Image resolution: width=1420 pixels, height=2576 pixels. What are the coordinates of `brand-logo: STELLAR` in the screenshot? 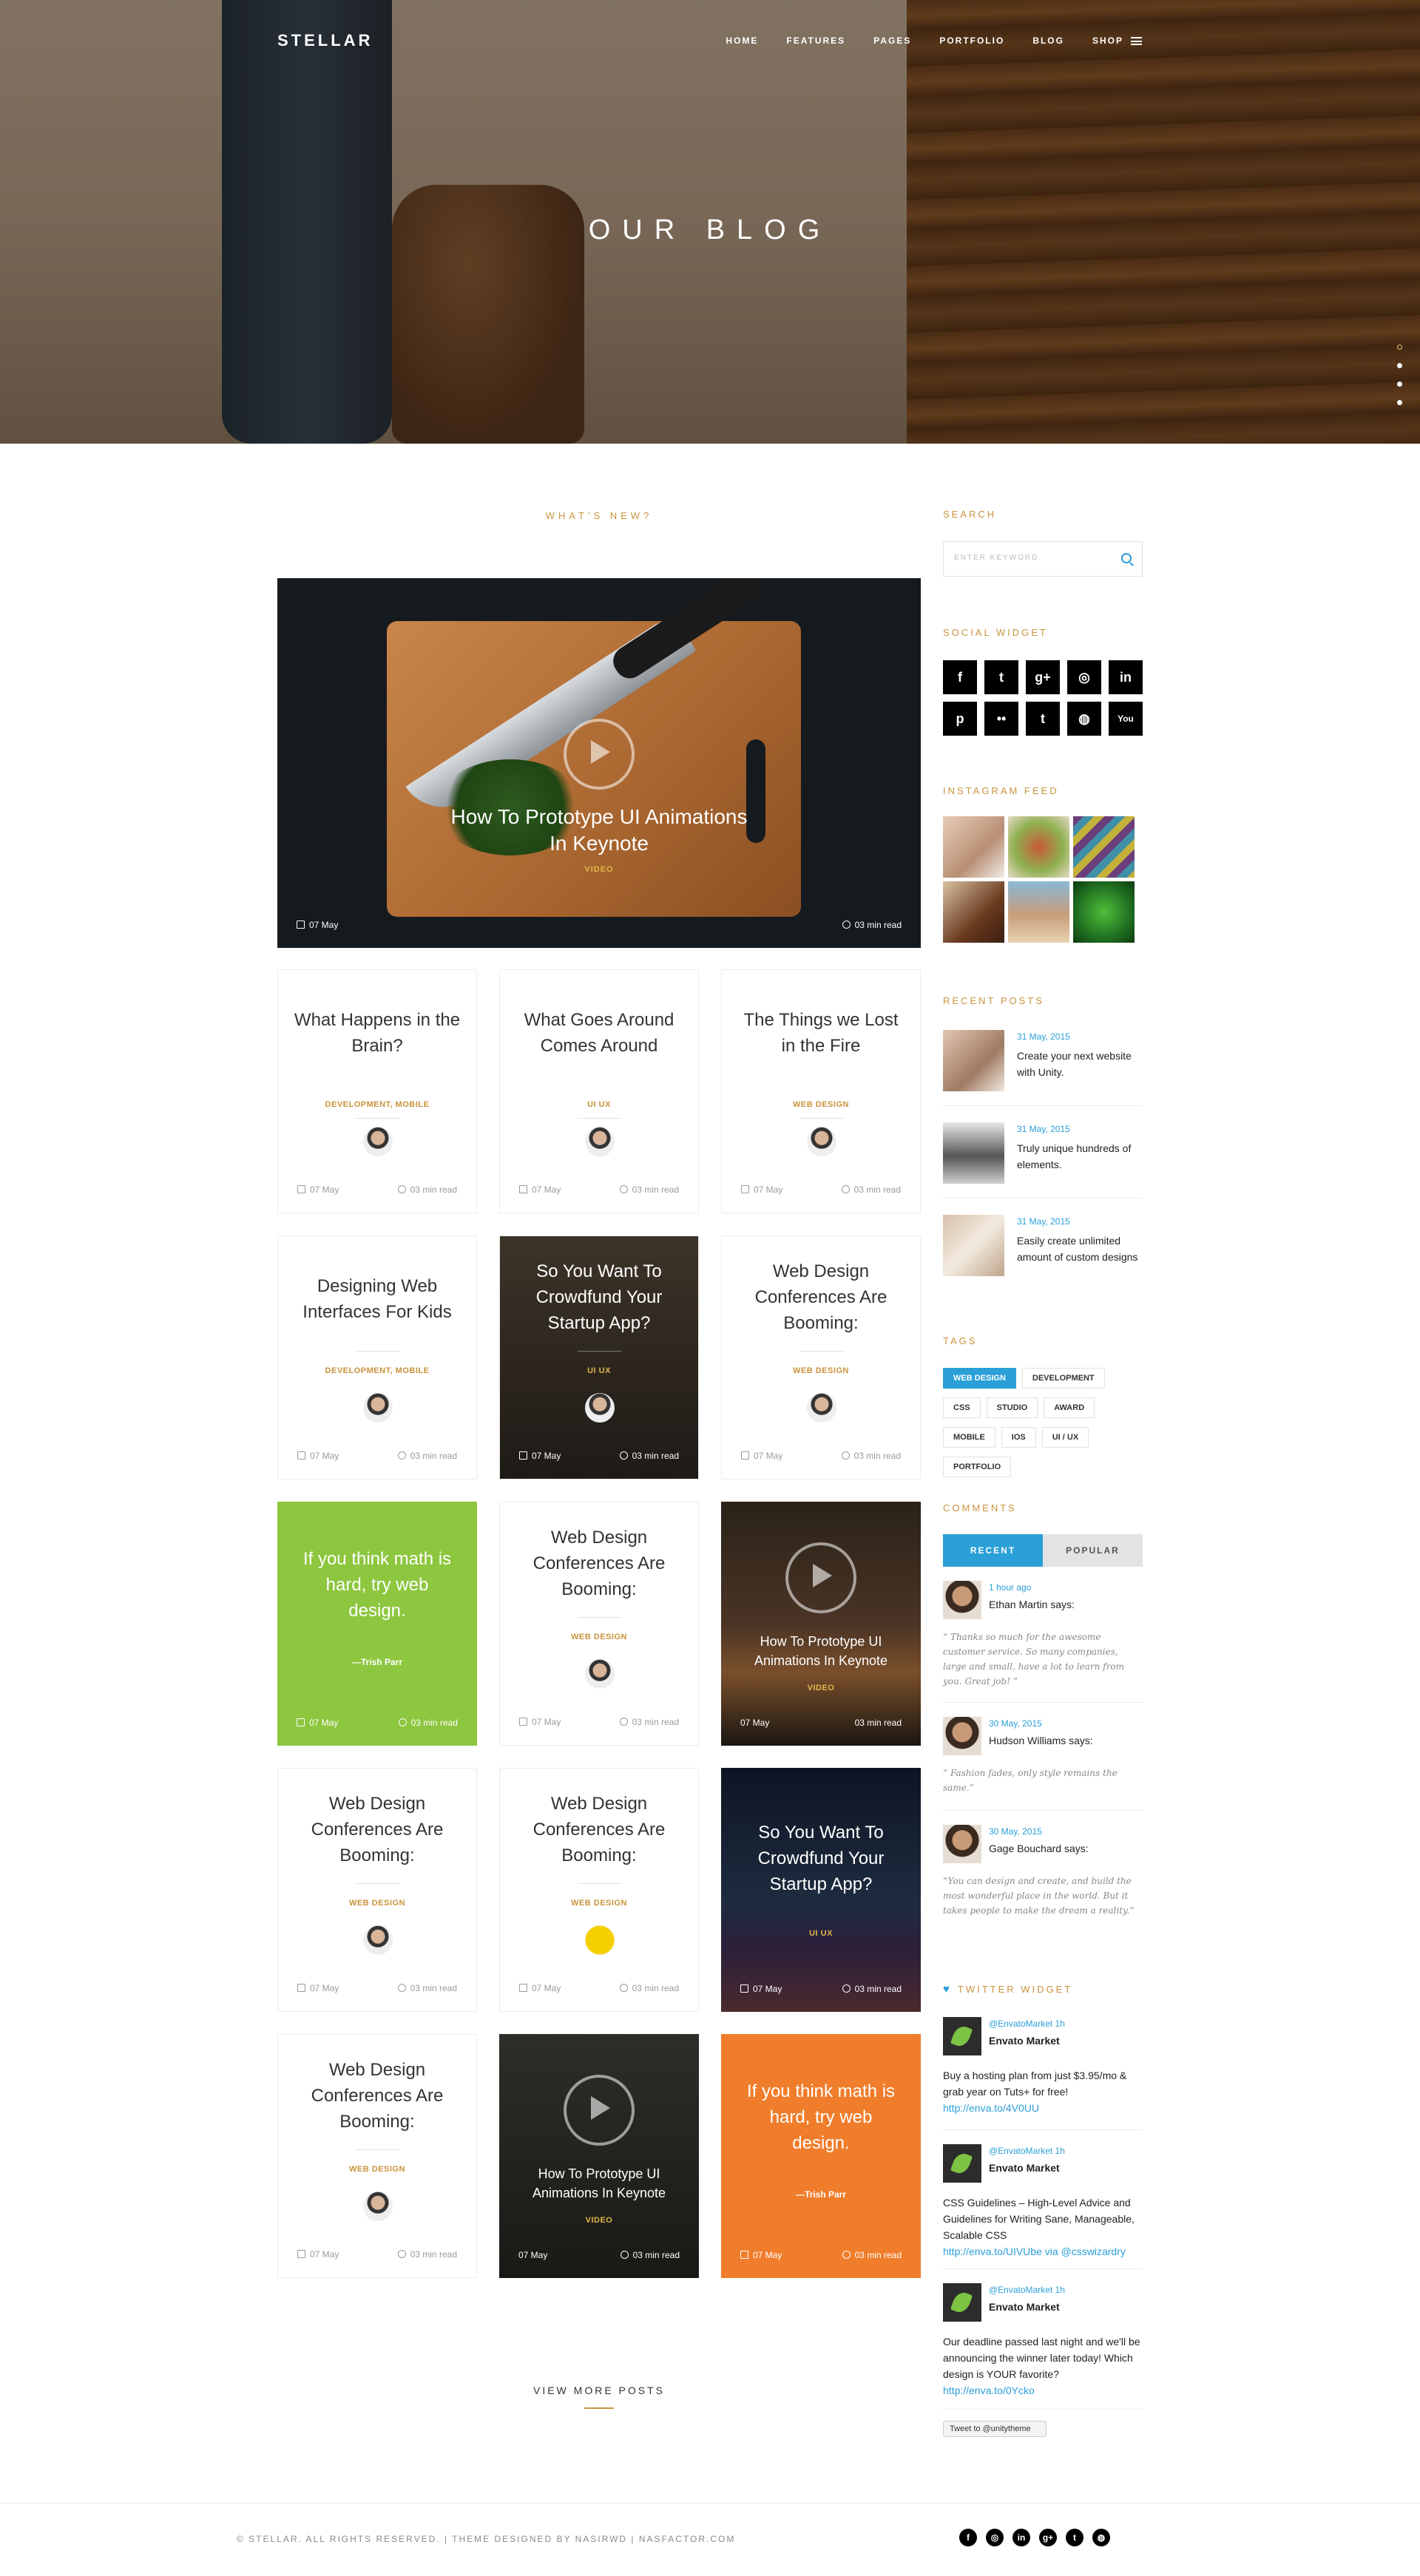 It's located at (325, 40).